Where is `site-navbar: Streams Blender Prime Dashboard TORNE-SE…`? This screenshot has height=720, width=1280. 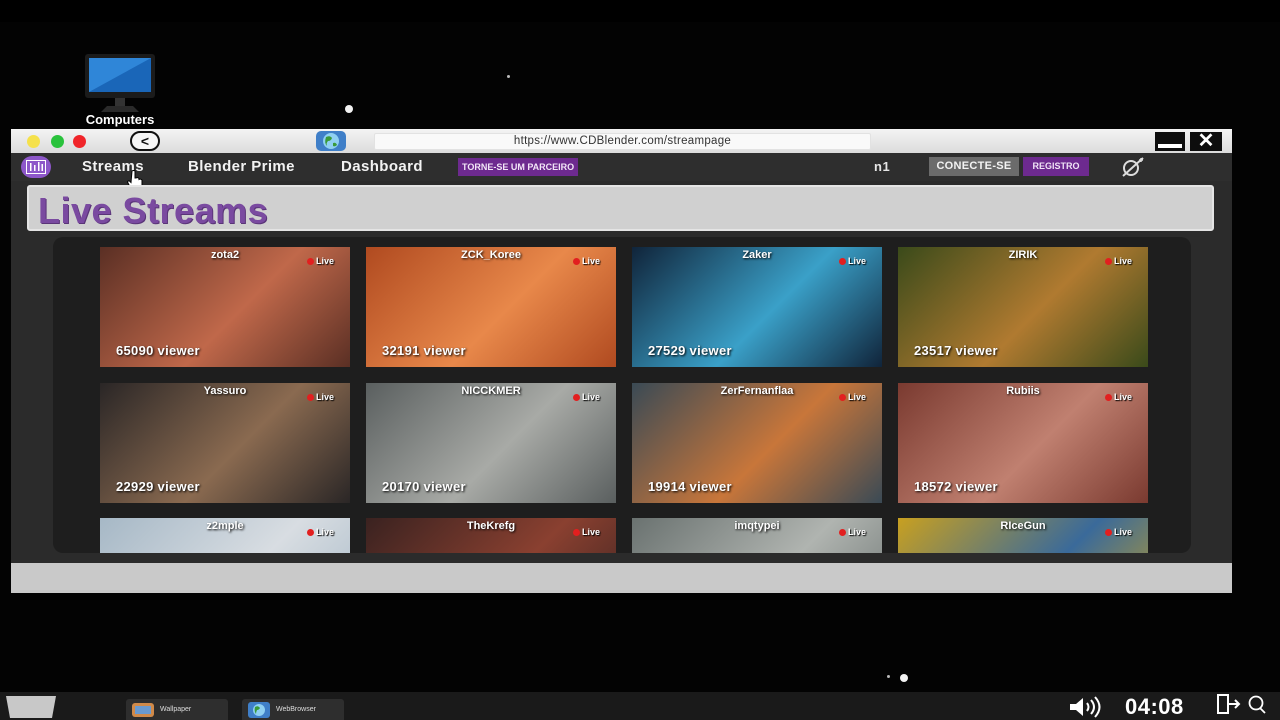
site-navbar: Streams Blender Prime Dashboard TORNE-SE… is located at coordinates (621, 171).